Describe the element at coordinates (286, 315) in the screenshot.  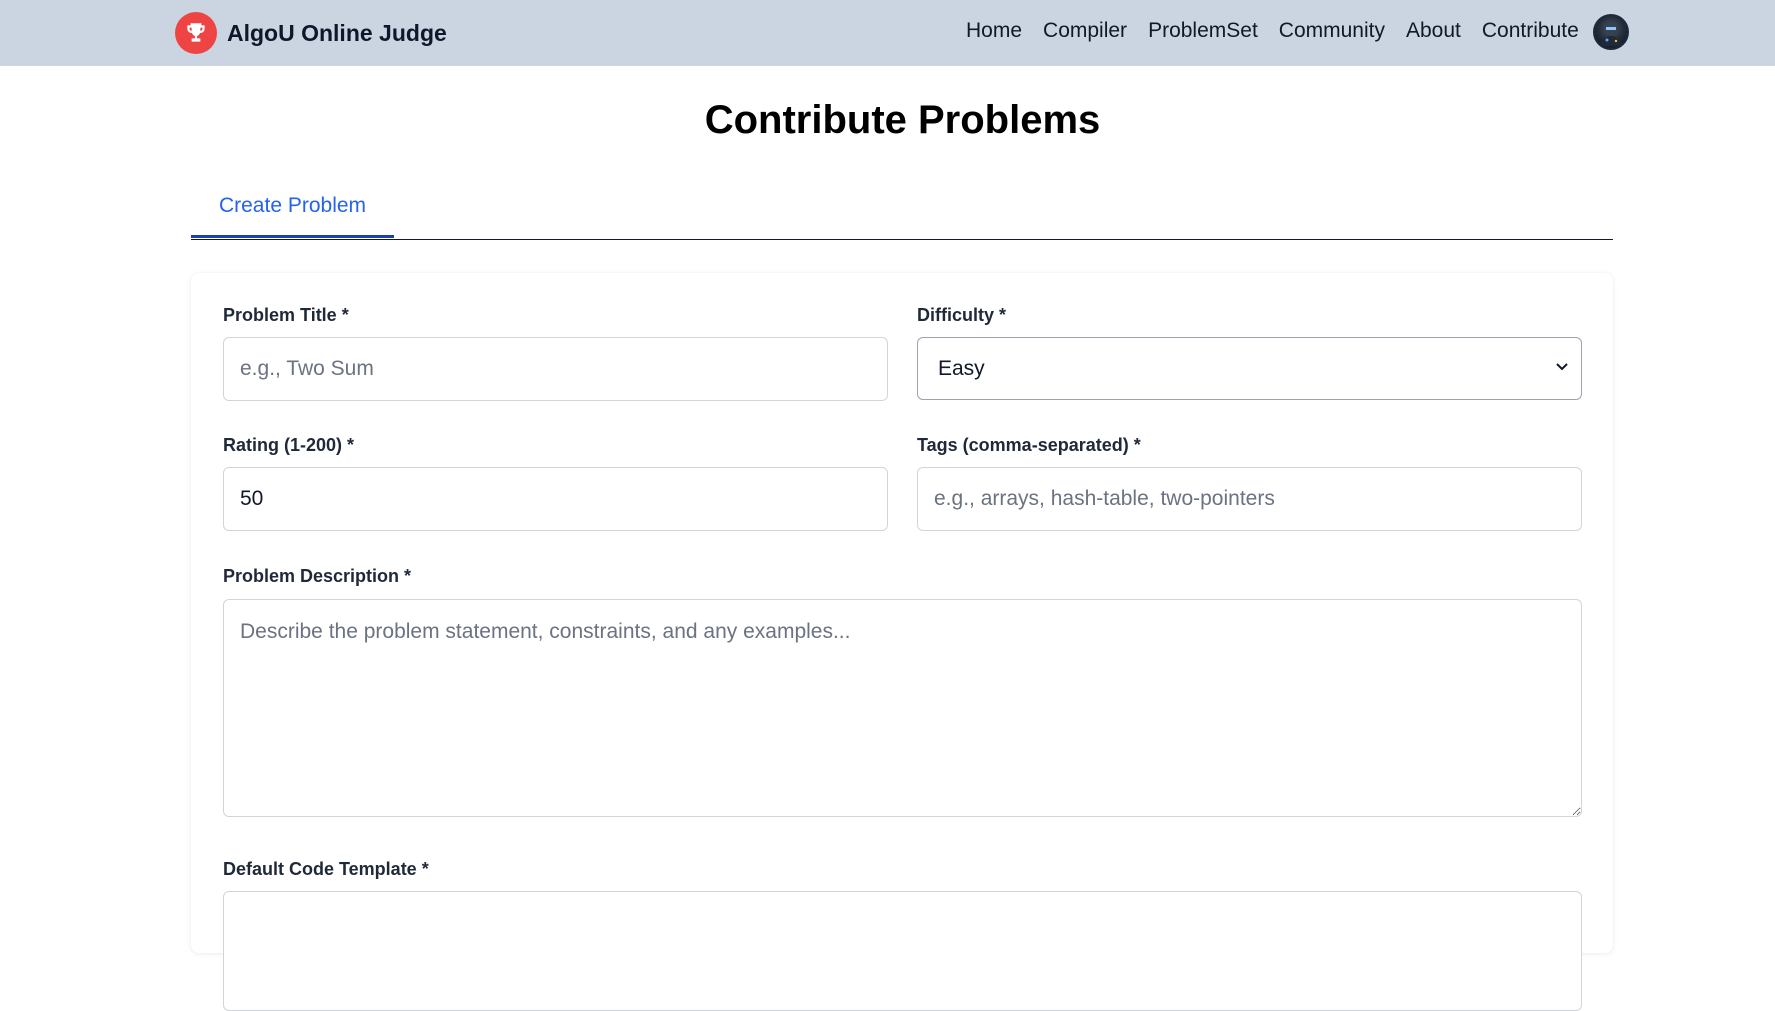
I see `problem-title-label: Problem Title *` at that location.